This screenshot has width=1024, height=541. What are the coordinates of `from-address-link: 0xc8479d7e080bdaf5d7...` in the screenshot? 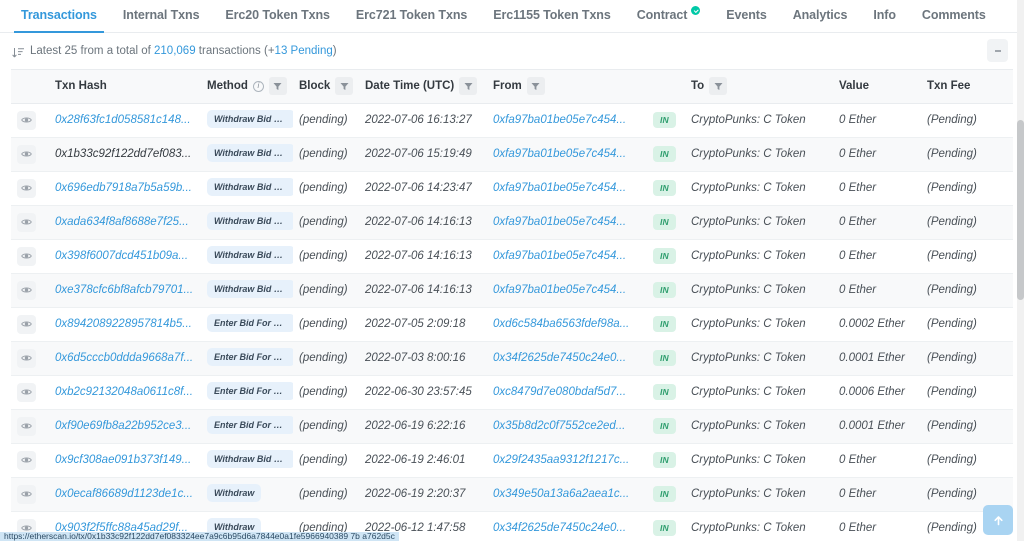 It's located at (559, 392).